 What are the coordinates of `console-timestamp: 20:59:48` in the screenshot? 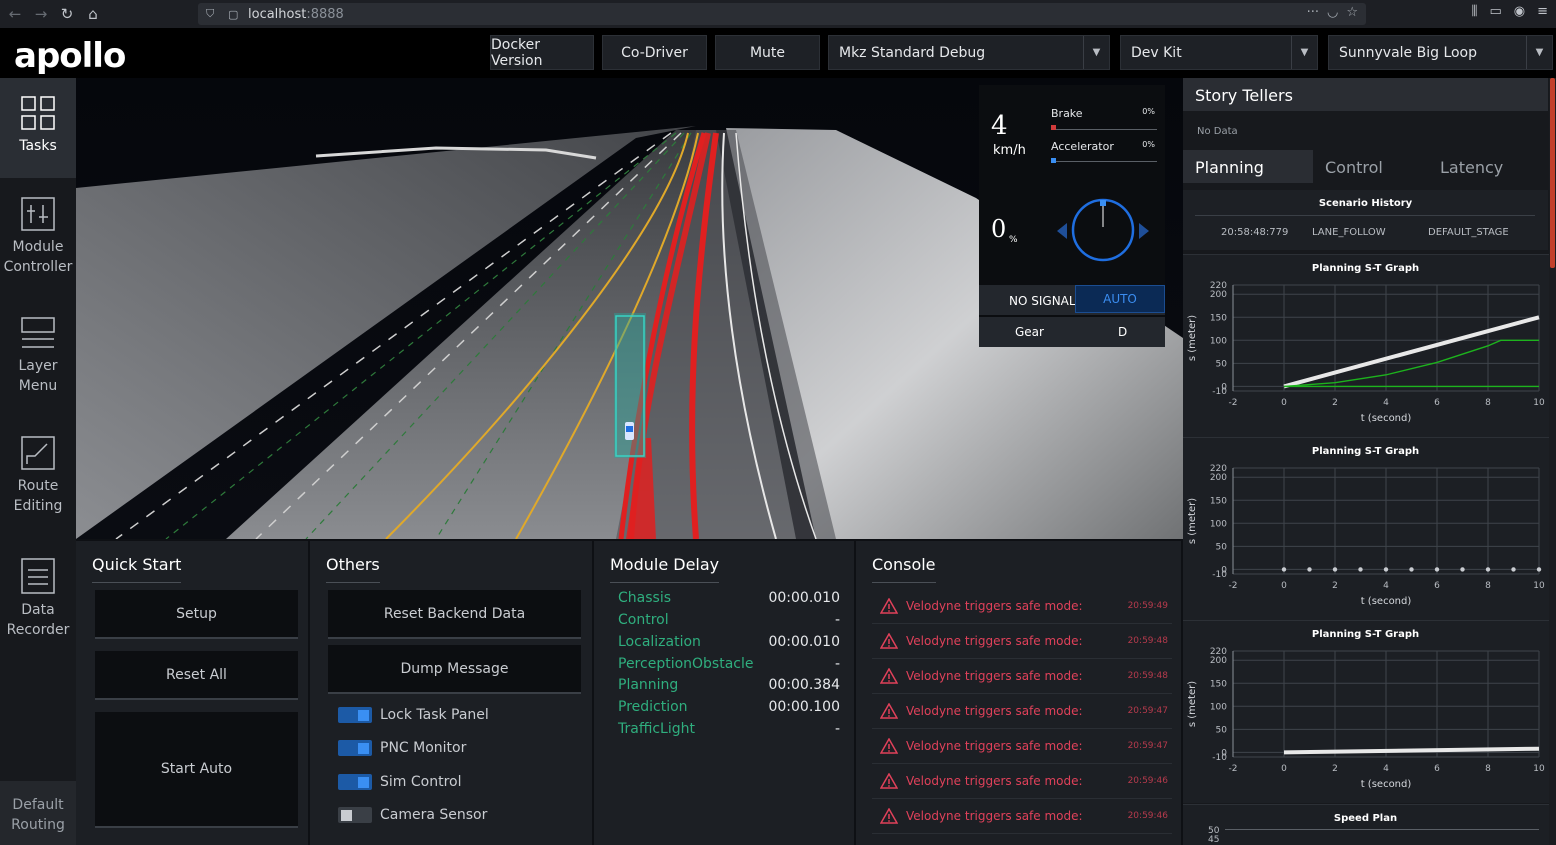 It's located at (1147, 676).